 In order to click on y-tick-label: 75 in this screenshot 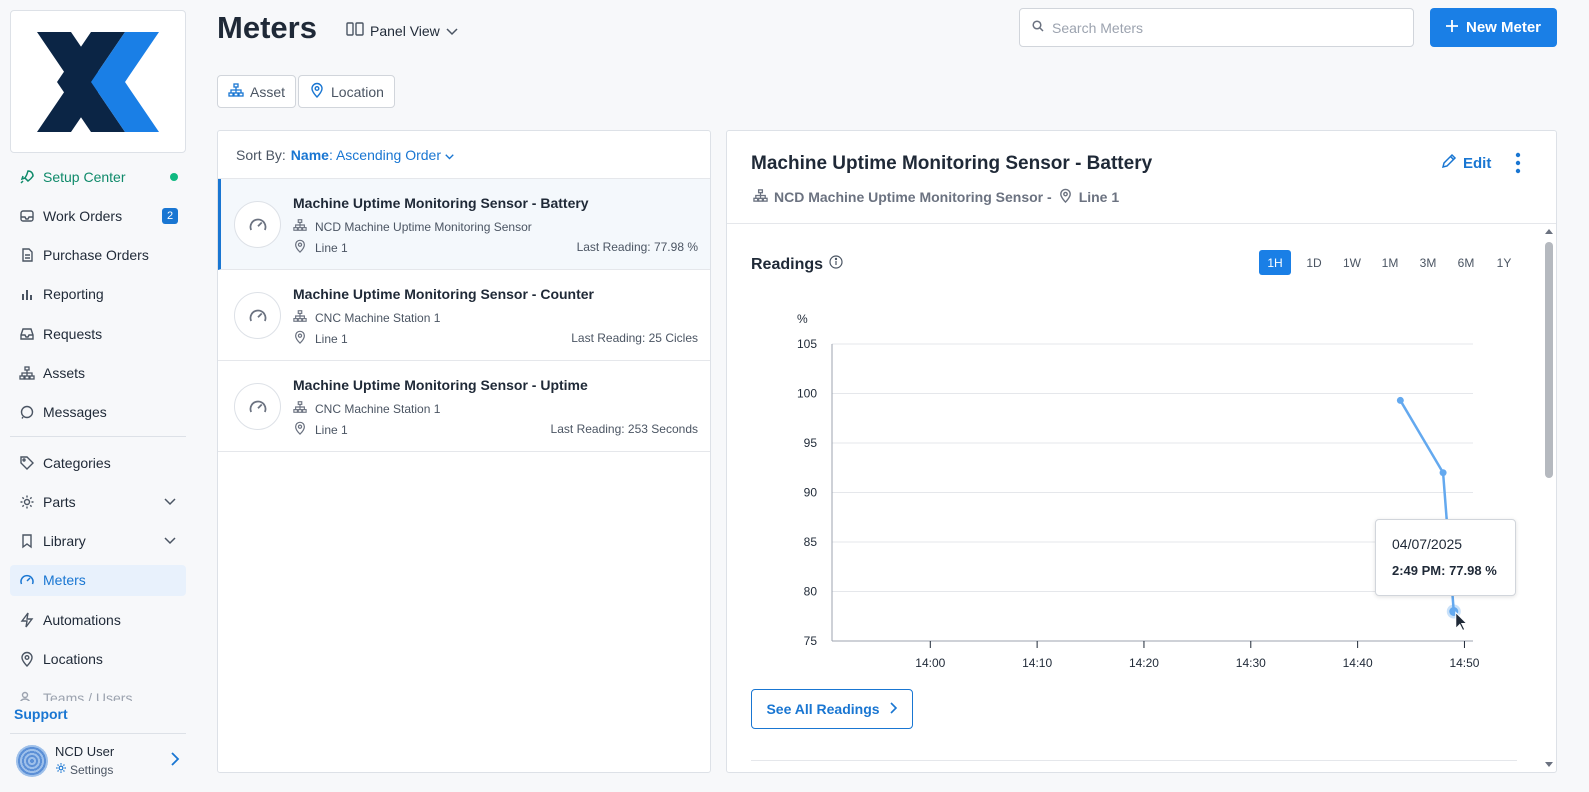, I will do `click(811, 641)`.